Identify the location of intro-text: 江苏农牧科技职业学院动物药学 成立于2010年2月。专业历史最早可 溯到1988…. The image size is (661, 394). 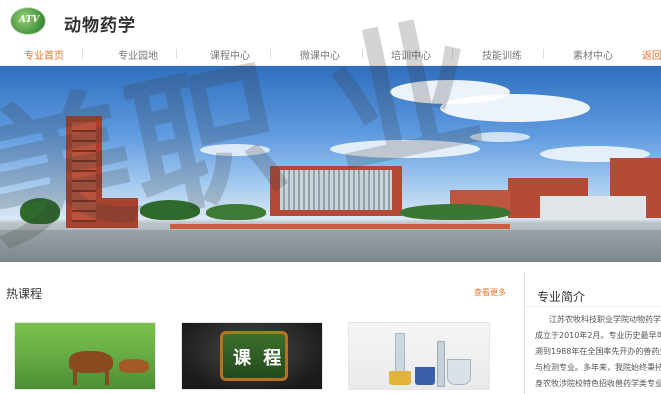
(598, 352).